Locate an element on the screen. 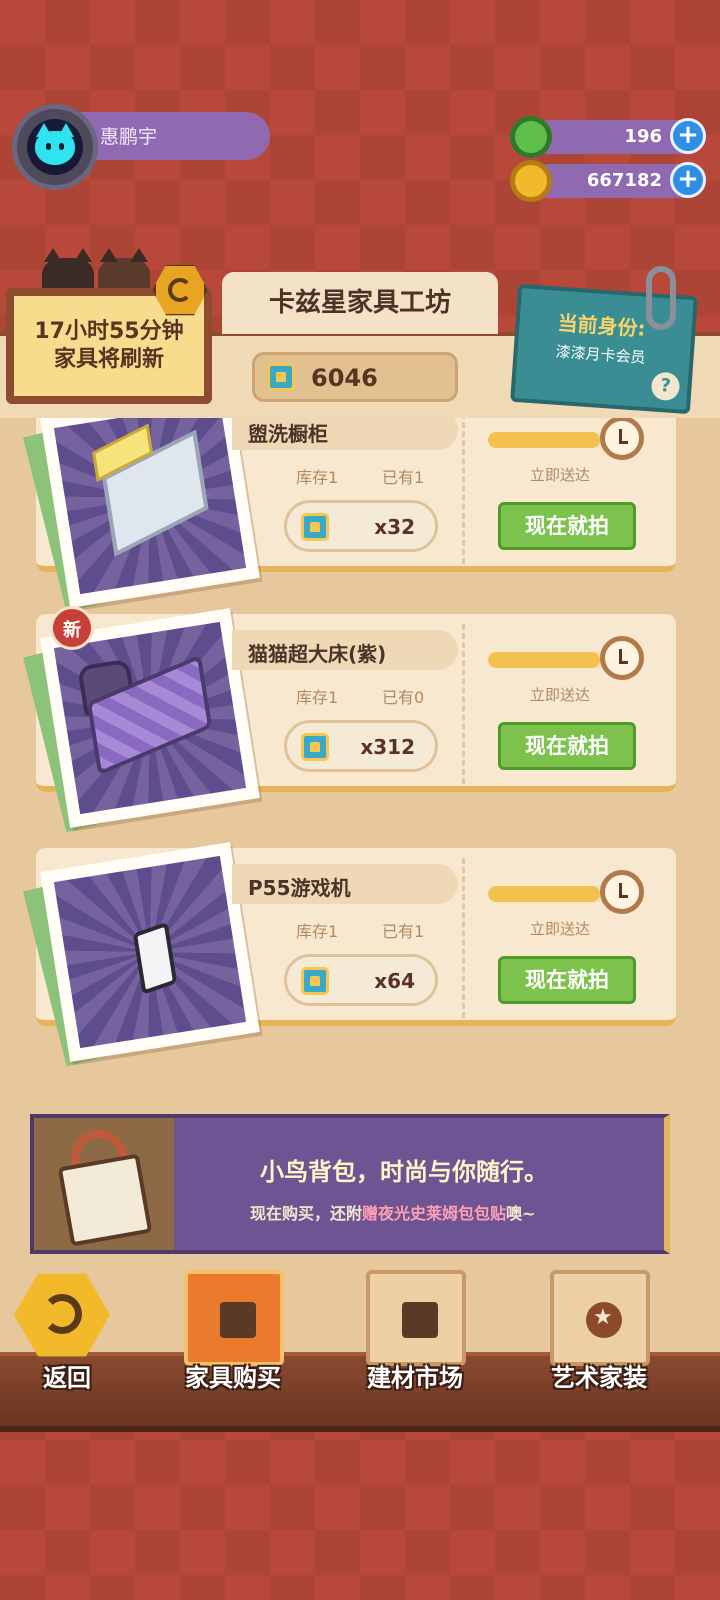 This screenshot has height=1600, width=720. item-price: x312 is located at coordinates (387, 747).